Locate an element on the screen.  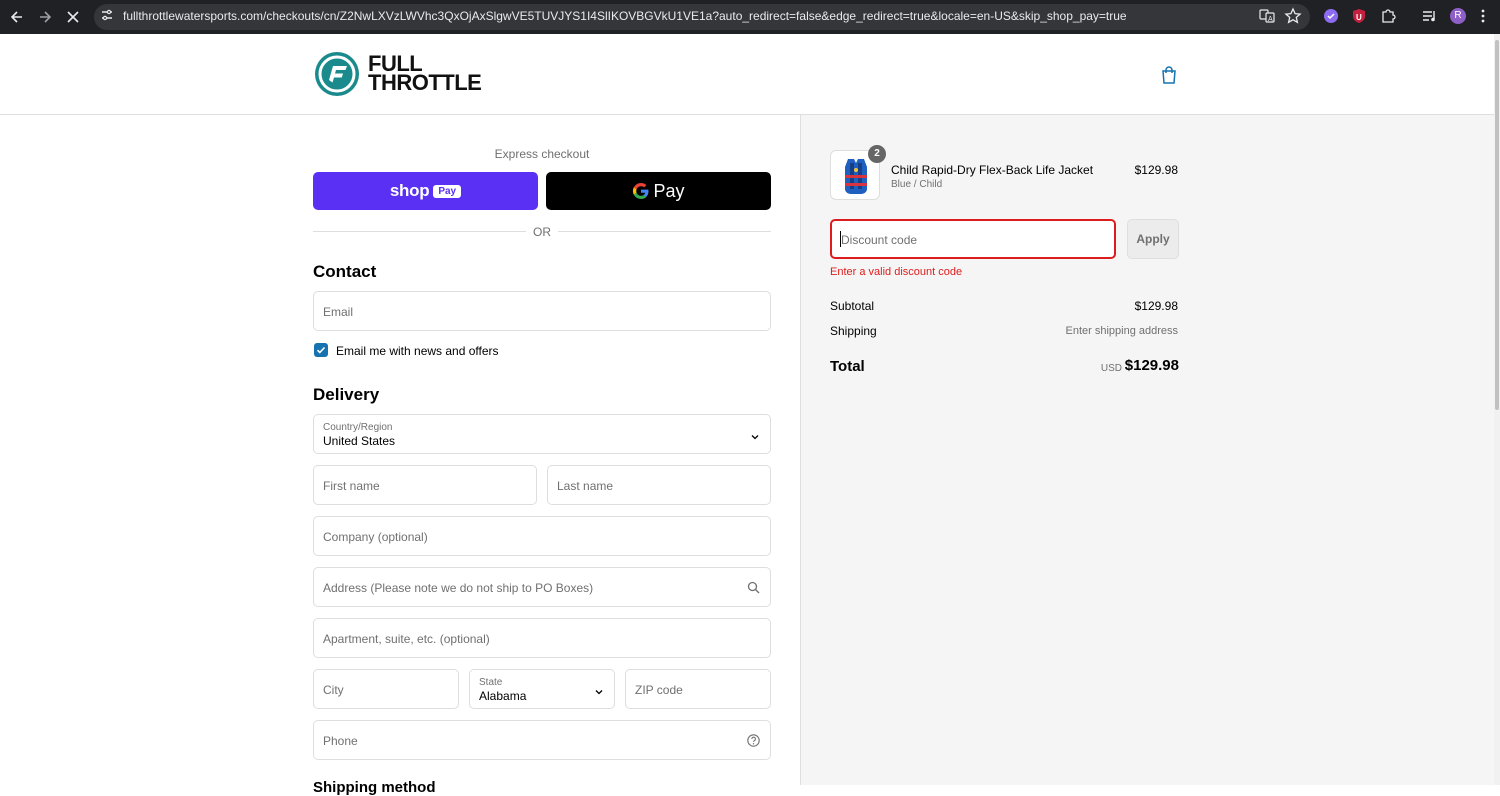
shopping-bag-icon is located at coordinates (1169, 75).